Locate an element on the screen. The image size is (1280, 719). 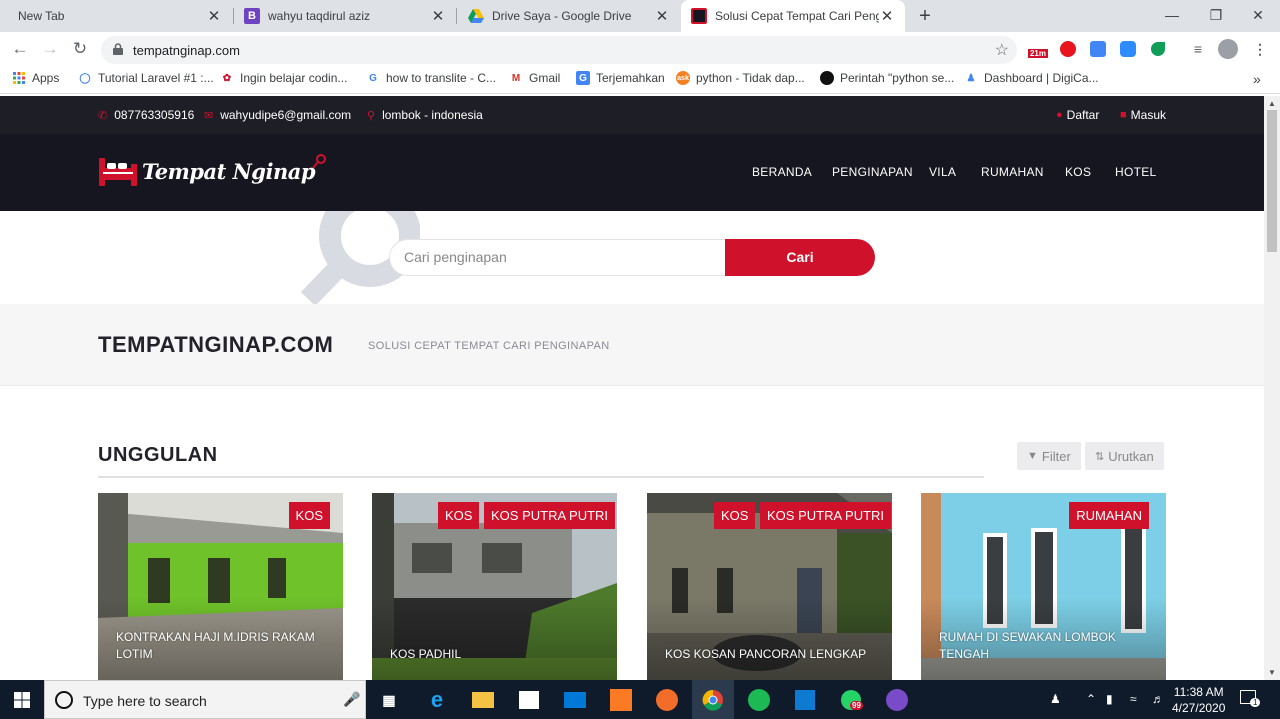
nav-penginapan: PENGINAPAN is located at coordinates (872, 172).